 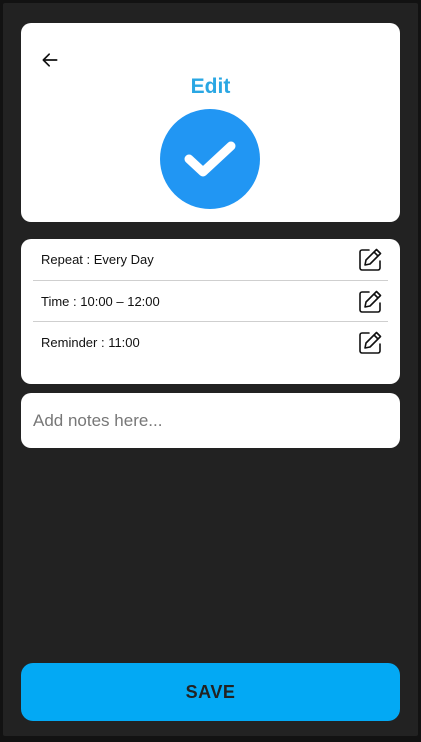 What do you see at coordinates (97, 259) in the screenshot?
I see `setting-label-repeat: Repeat : Every Day` at bounding box center [97, 259].